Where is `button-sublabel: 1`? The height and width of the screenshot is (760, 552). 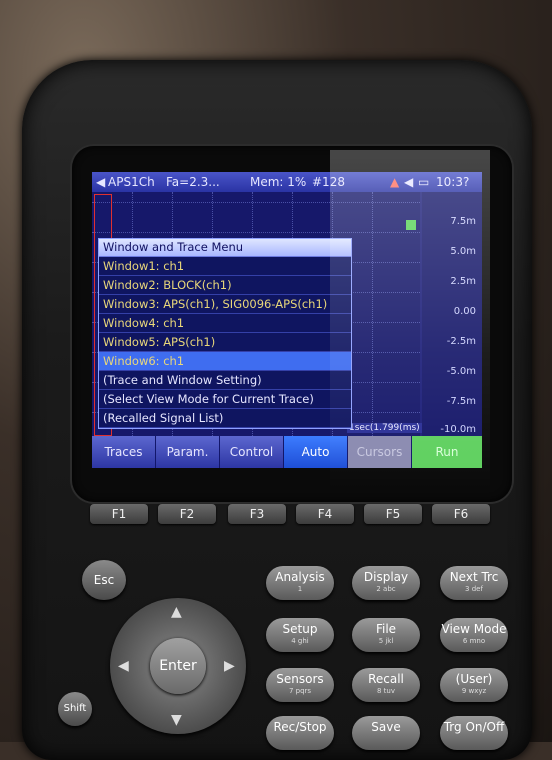
button-sublabel: 1 is located at coordinates (300, 589).